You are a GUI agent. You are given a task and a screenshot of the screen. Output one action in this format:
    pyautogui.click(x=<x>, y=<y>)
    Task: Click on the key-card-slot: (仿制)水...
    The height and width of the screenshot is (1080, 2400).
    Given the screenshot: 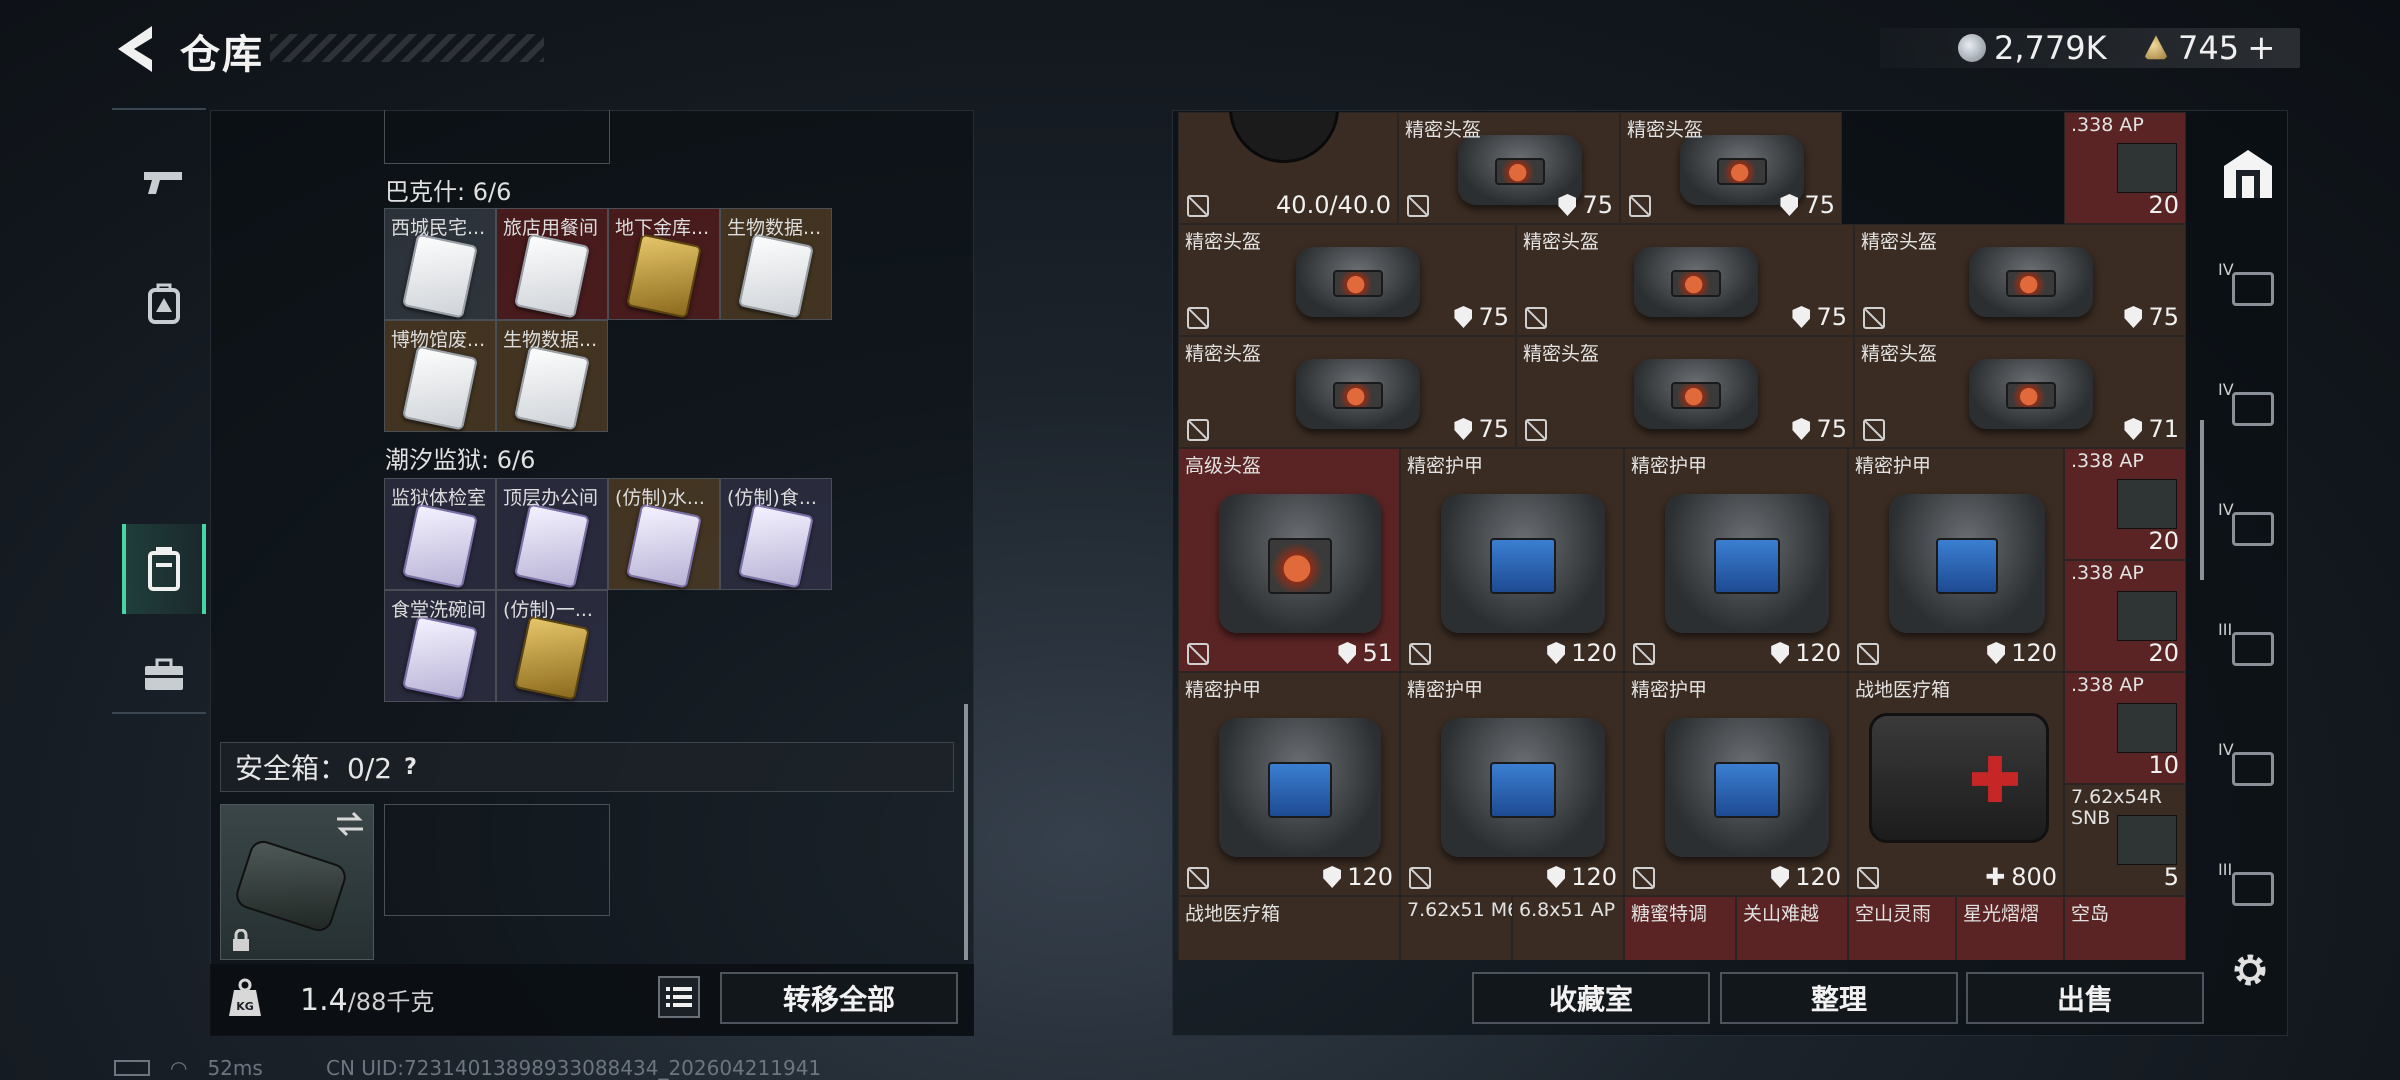 What is the action you would take?
    pyautogui.click(x=664, y=534)
    